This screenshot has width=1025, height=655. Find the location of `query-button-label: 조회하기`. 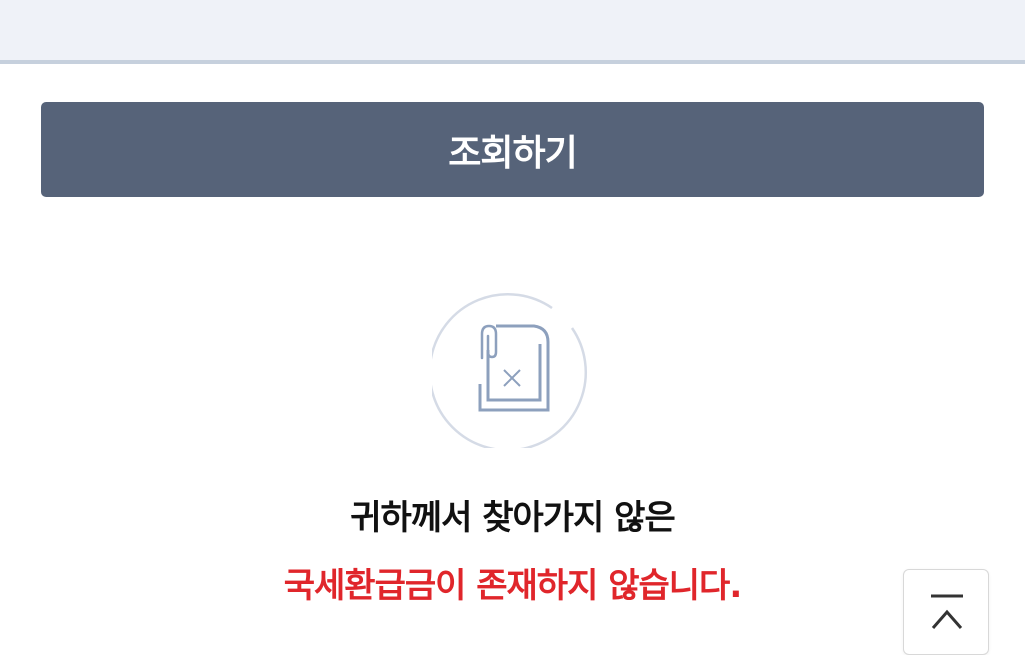

query-button-label: 조회하기 is located at coordinates (512, 153).